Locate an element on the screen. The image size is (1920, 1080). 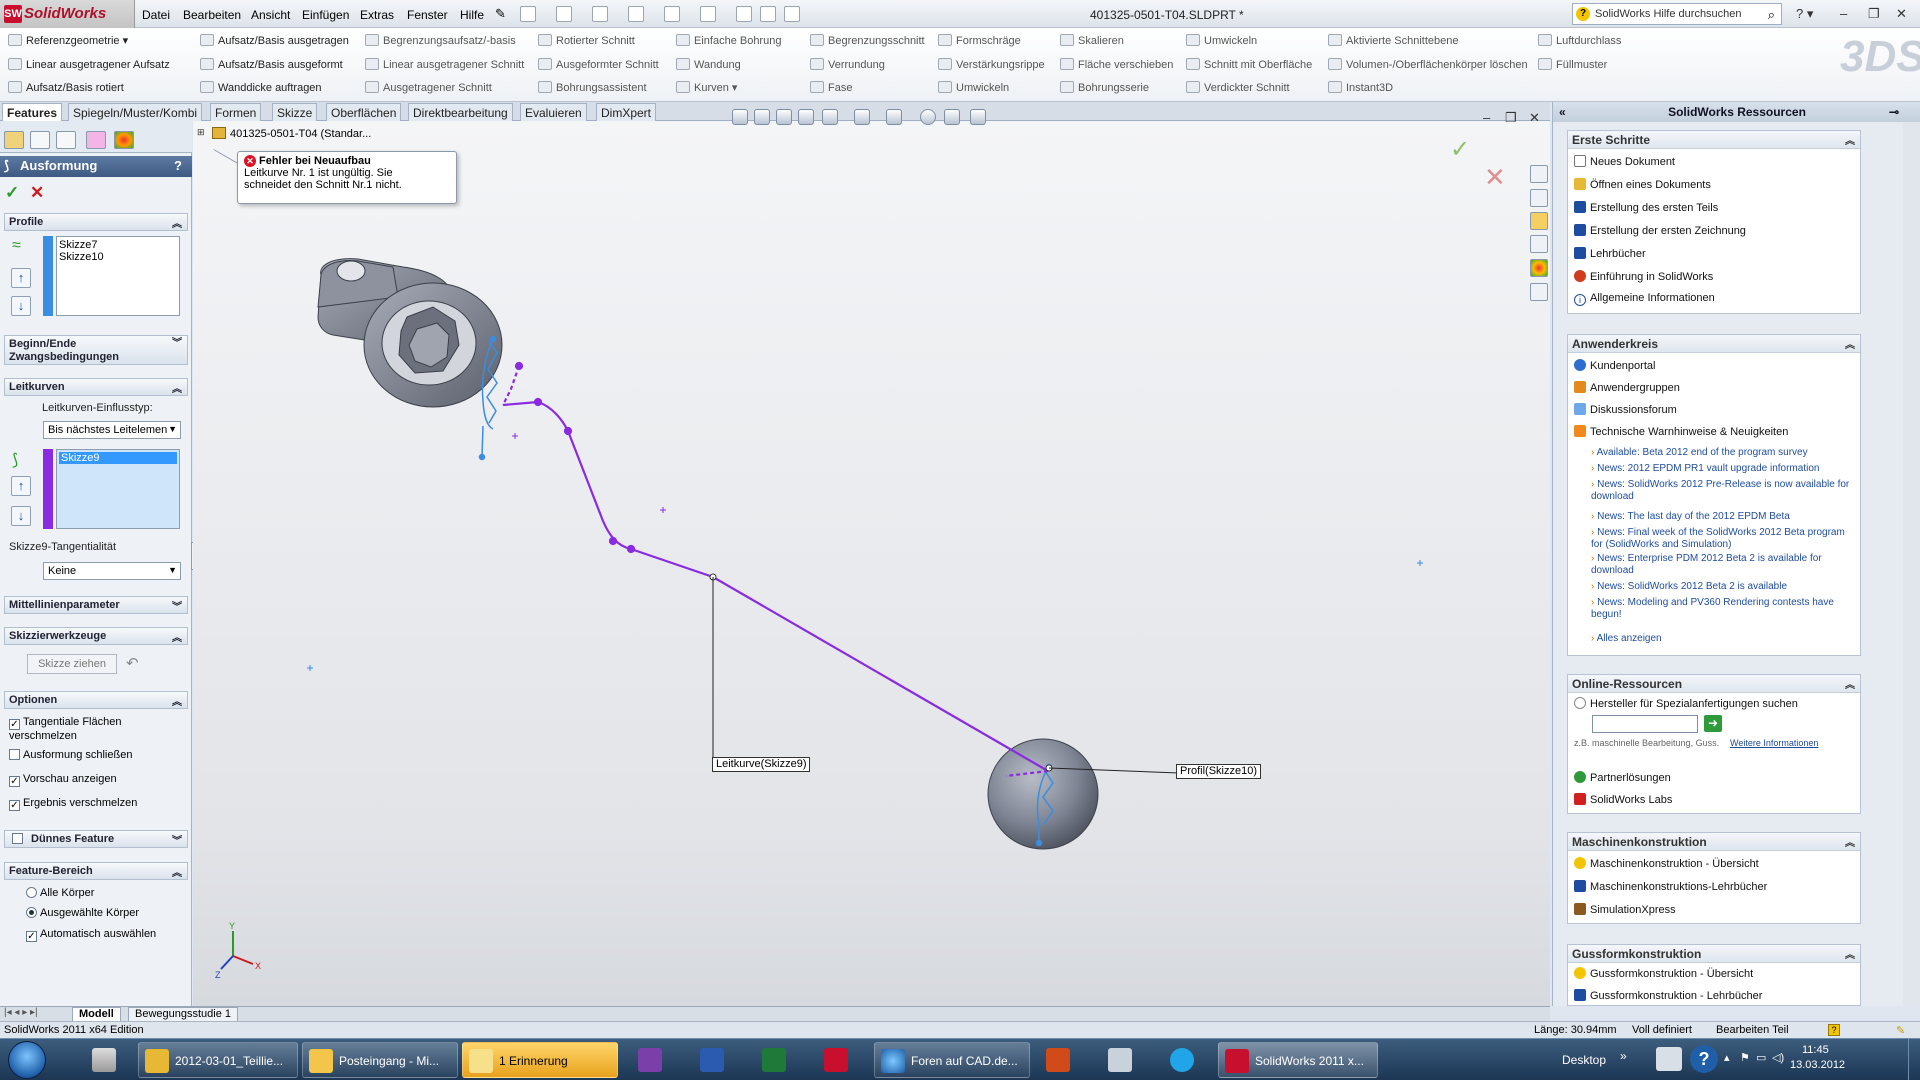
open-icon is located at coordinates (564, 14).